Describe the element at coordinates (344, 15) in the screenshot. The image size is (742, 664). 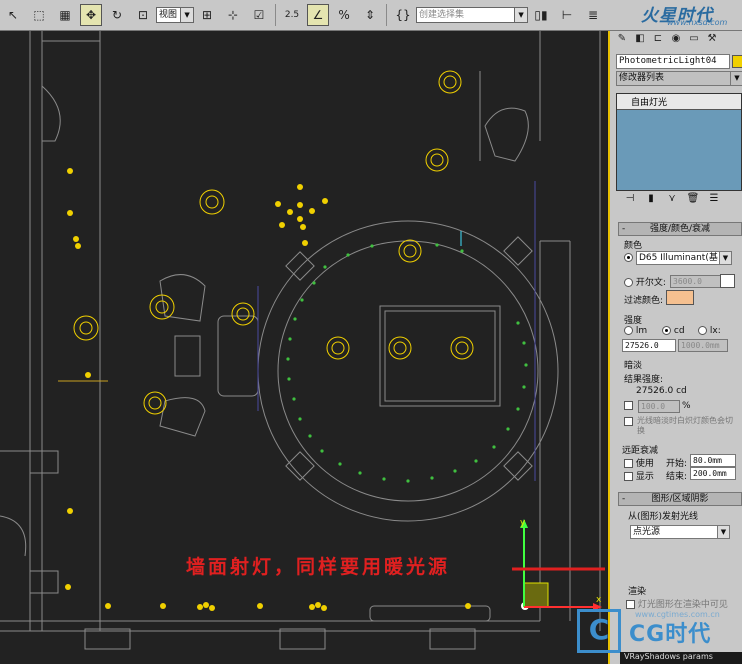
I see `percent-snap-icon: %` at that location.